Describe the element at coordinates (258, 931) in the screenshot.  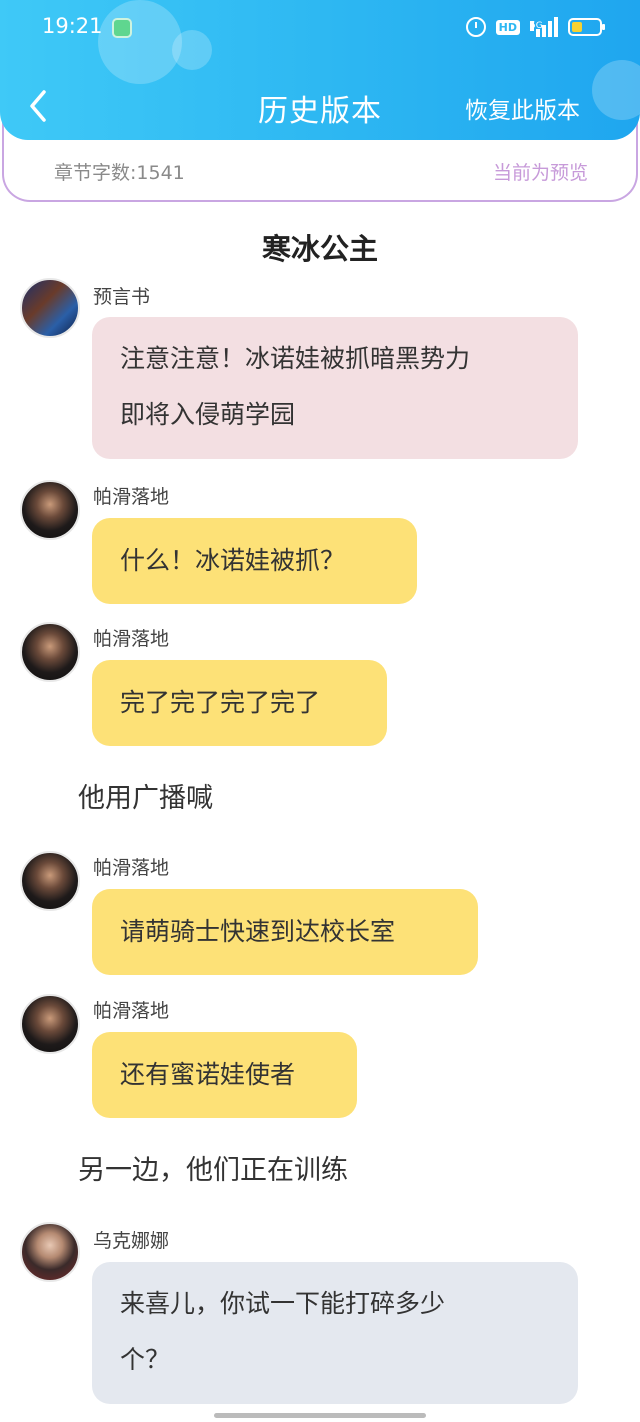
I see `message-text: 请萌骑士快速到达校长室` at that location.